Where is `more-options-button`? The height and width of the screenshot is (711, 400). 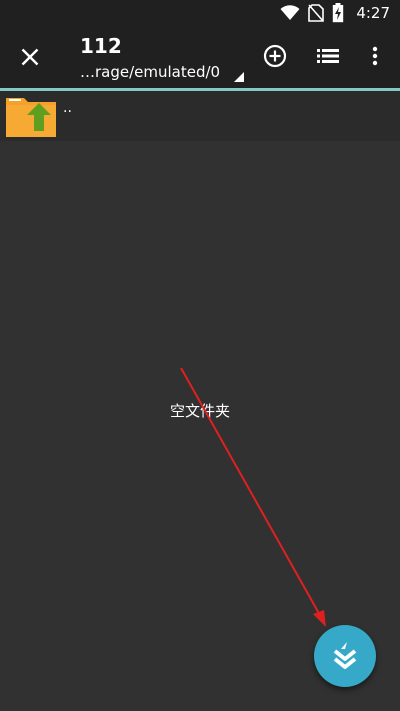
more-options-button is located at coordinates (375, 56).